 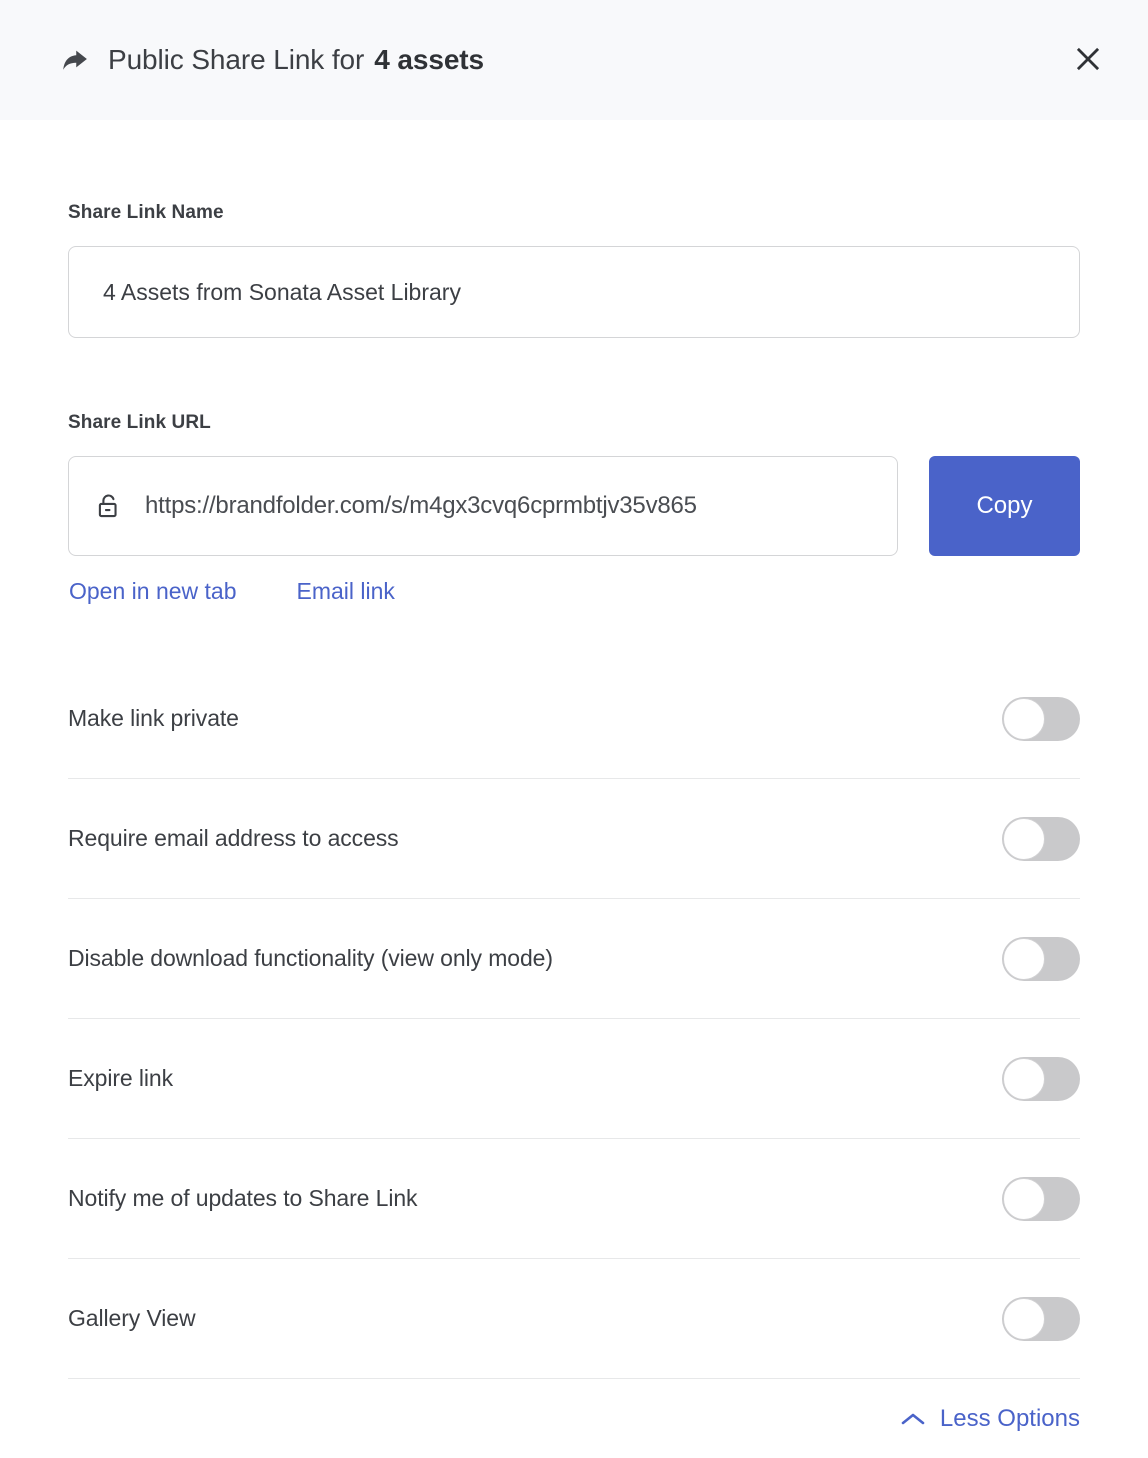 I want to click on modal-header: Public Share Link for 4 assets, so click(x=574, y=60).